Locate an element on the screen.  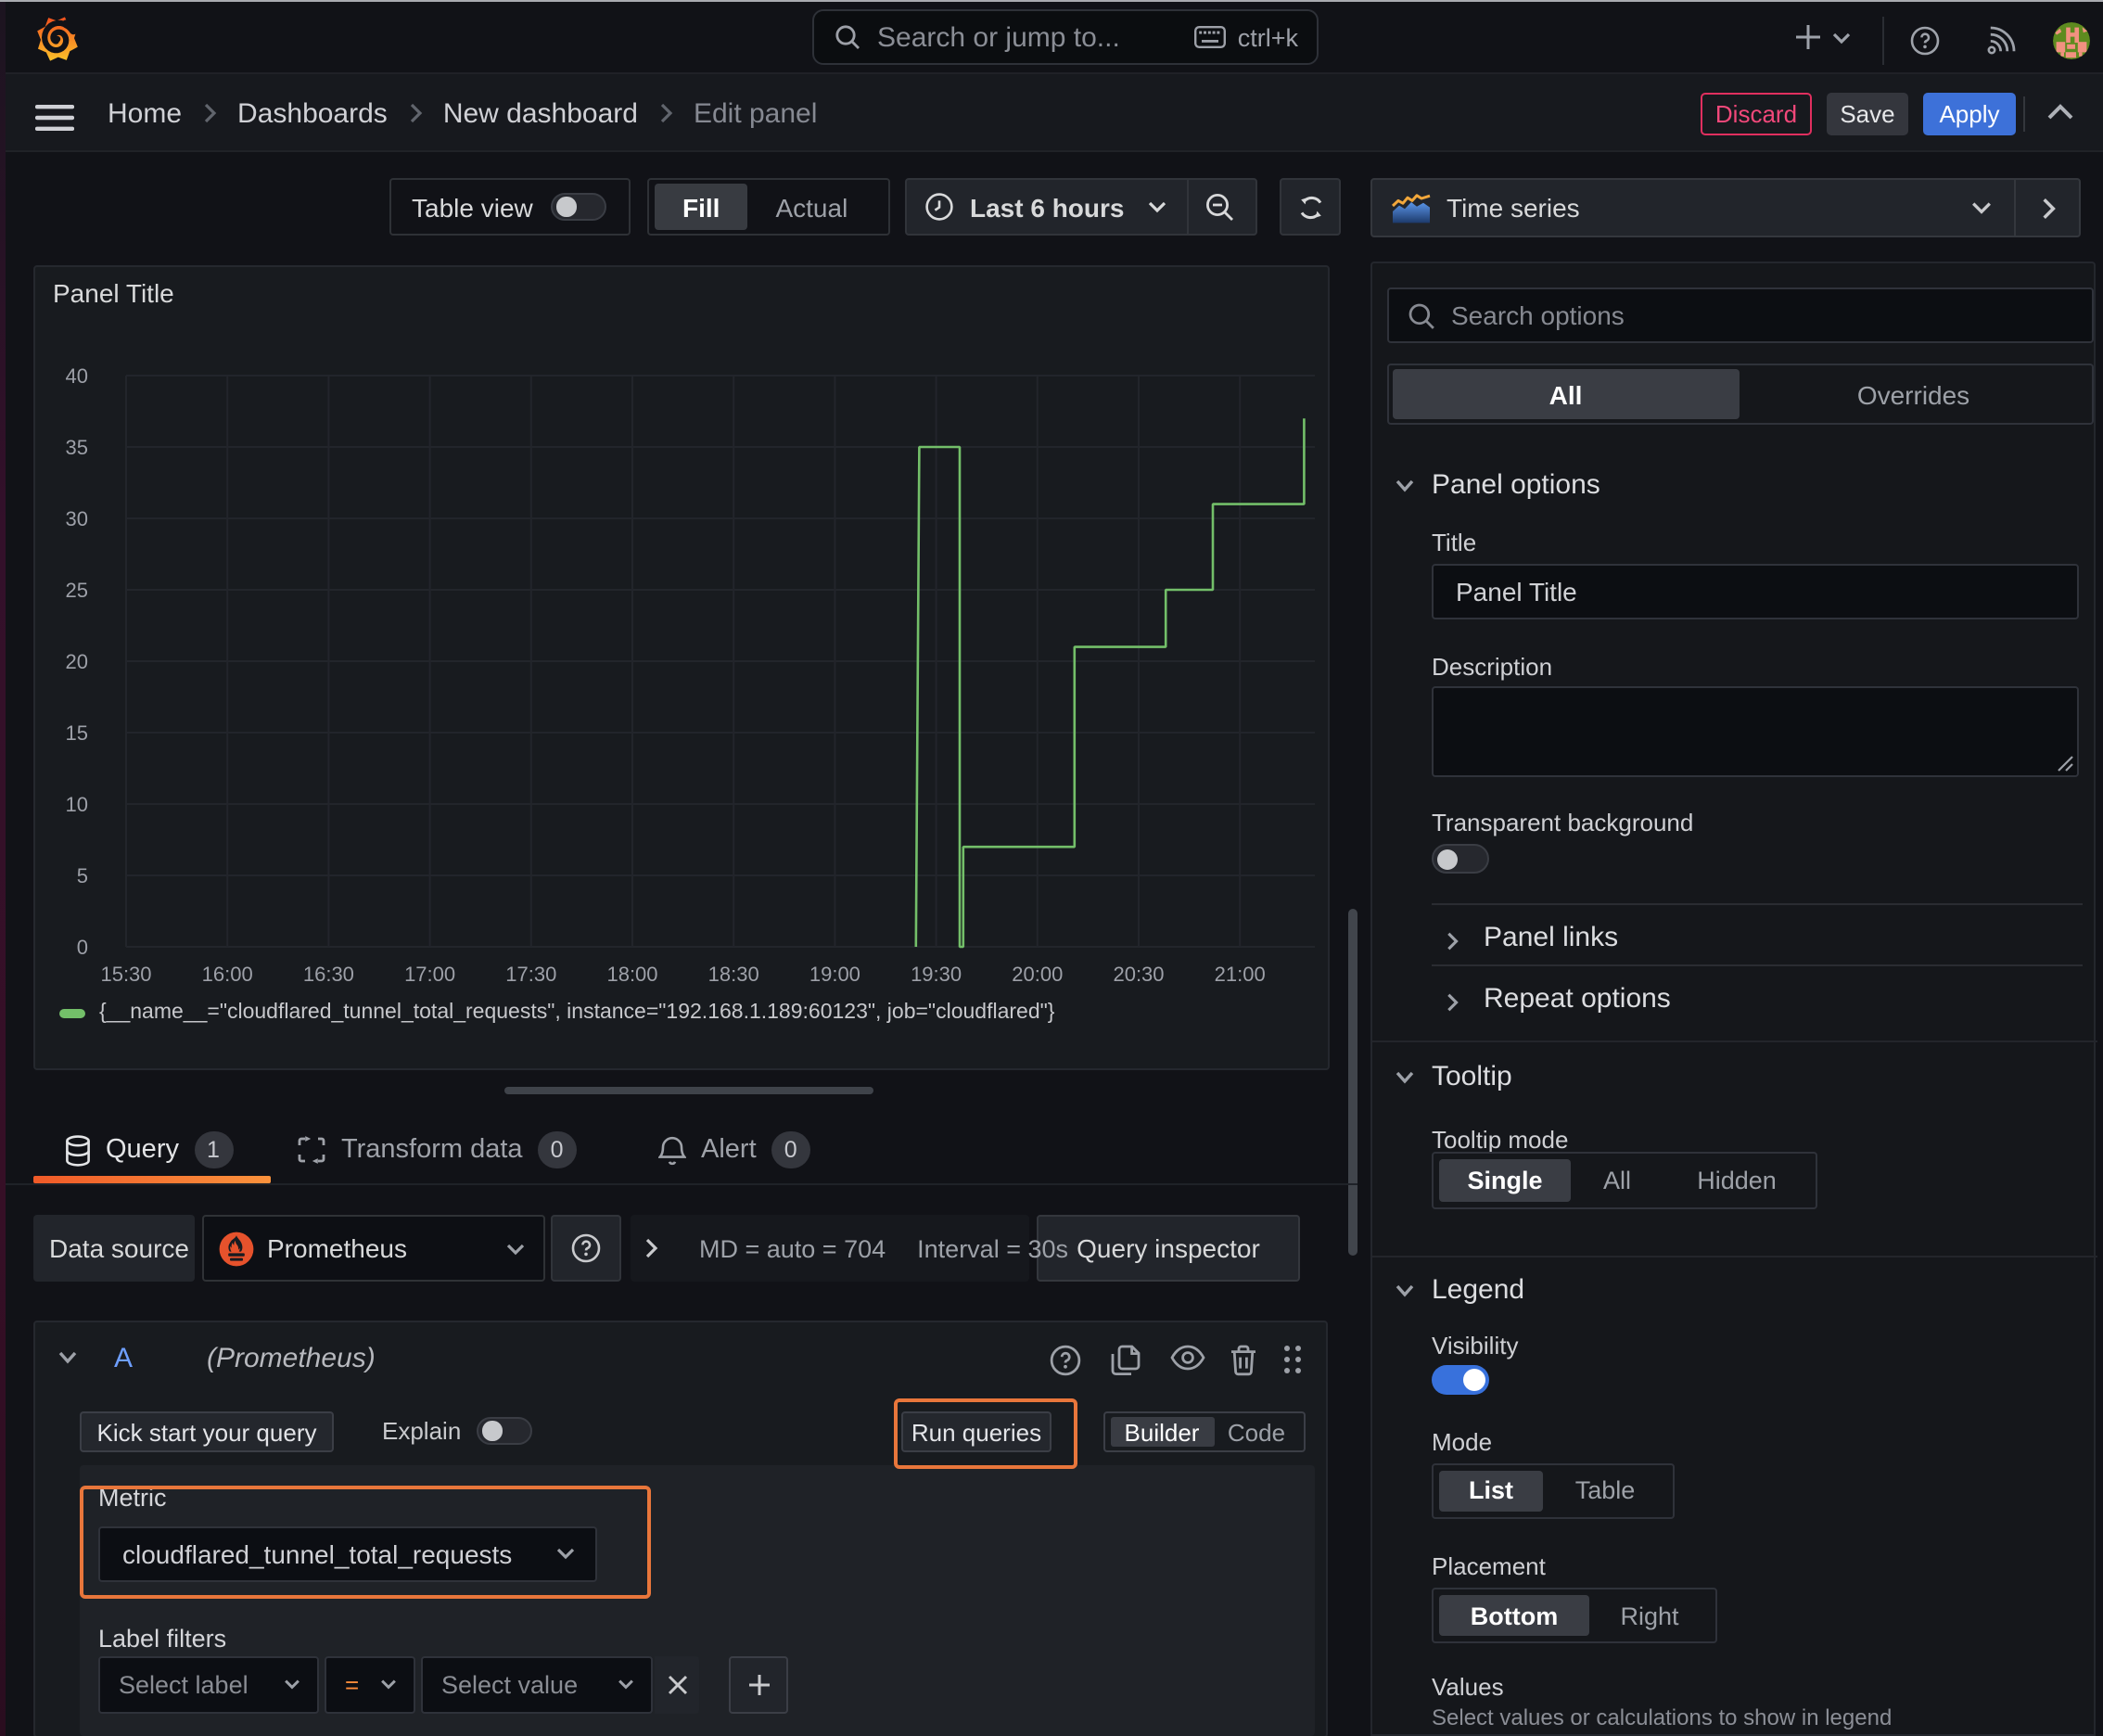
tab-overrides: Overrides is located at coordinates (1913, 394).